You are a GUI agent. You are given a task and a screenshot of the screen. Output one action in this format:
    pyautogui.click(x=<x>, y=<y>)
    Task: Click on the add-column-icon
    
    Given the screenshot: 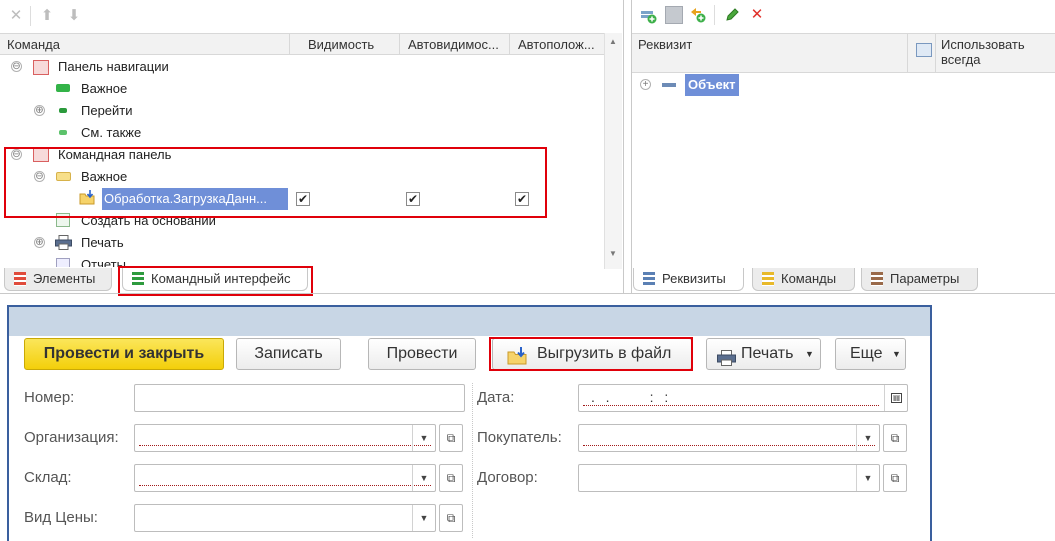 What is the action you would take?
    pyautogui.click(x=698, y=15)
    